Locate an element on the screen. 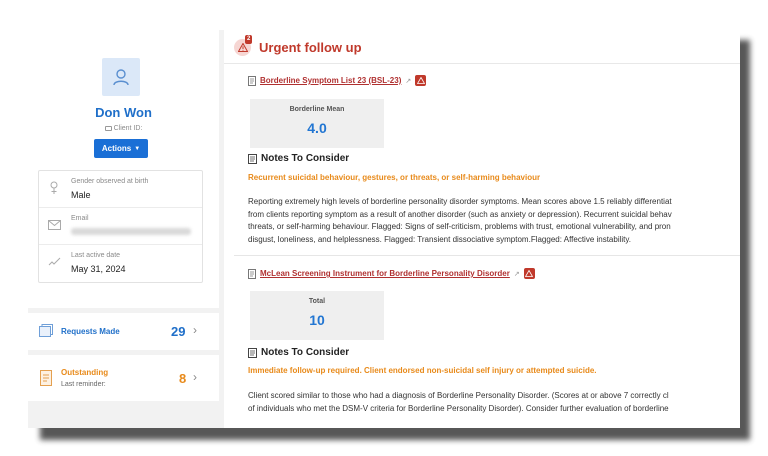  gender-label: Gender observed at birth is located at coordinates (110, 181).